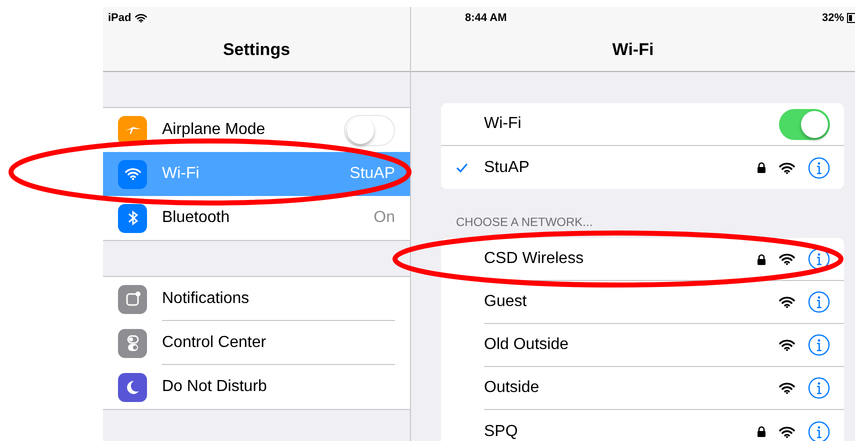 This screenshot has width=855, height=441. Describe the element at coordinates (462, 167) in the screenshot. I see `checkmark-icon` at that location.